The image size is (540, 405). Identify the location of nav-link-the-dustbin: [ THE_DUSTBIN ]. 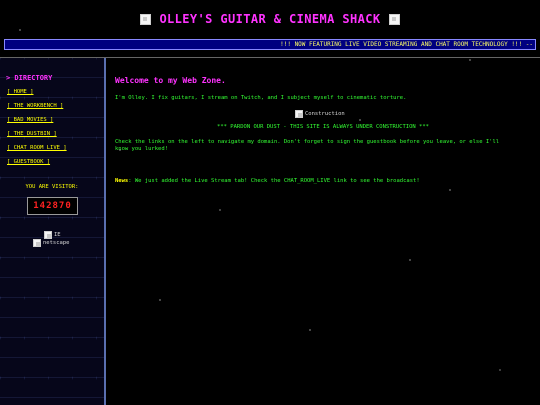
(54, 138).